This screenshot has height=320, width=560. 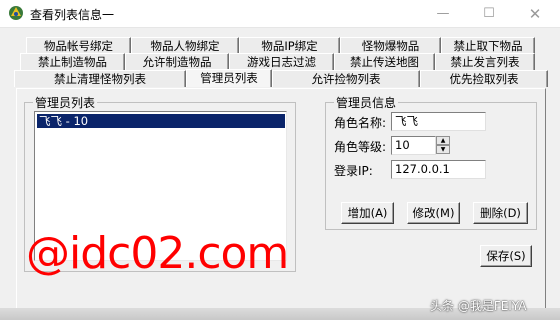 I want to click on level-label: 角色等级:, so click(x=360, y=147).